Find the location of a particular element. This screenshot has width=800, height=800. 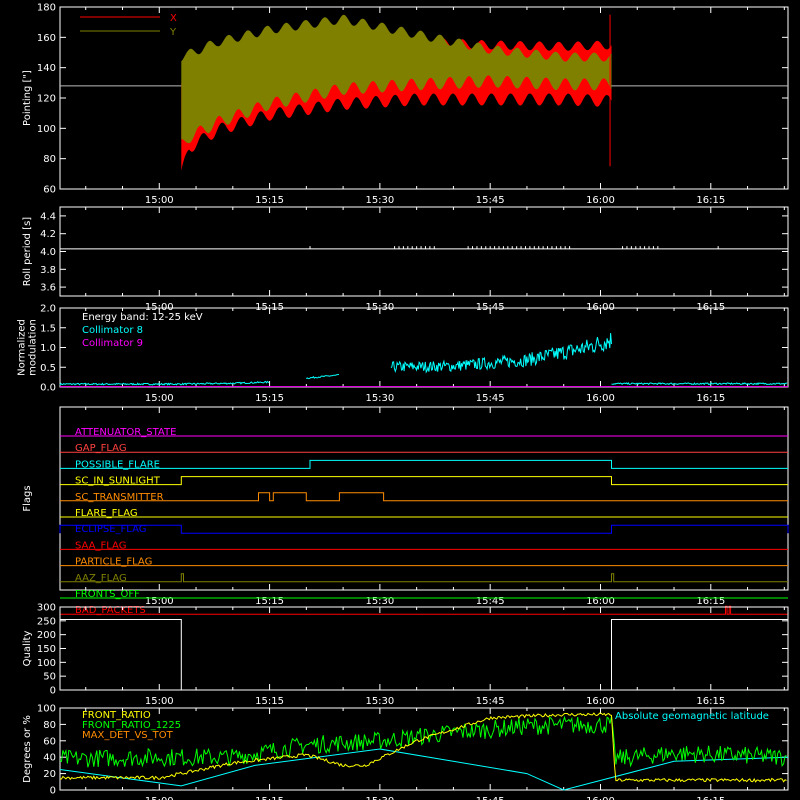

legend-label-x: X is located at coordinates (173, 18).